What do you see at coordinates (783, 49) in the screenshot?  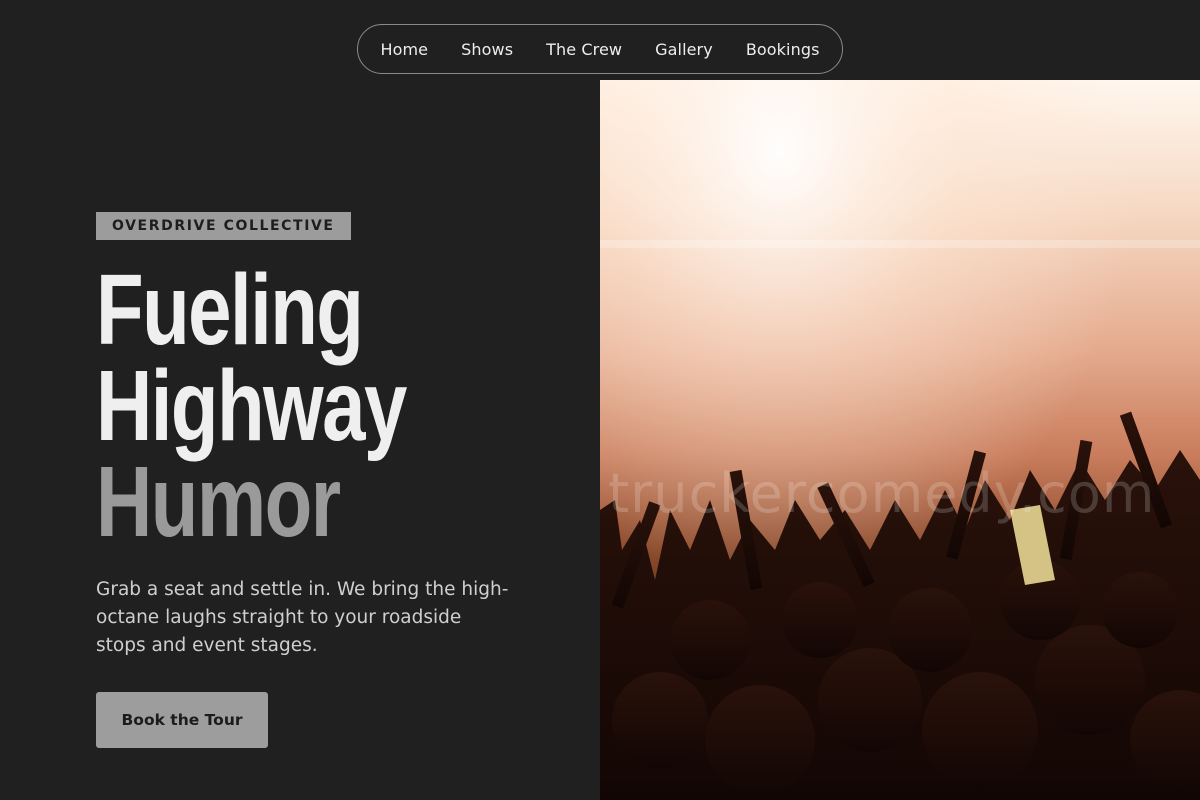 I see `nav-bookings-link: Bookings` at bounding box center [783, 49].